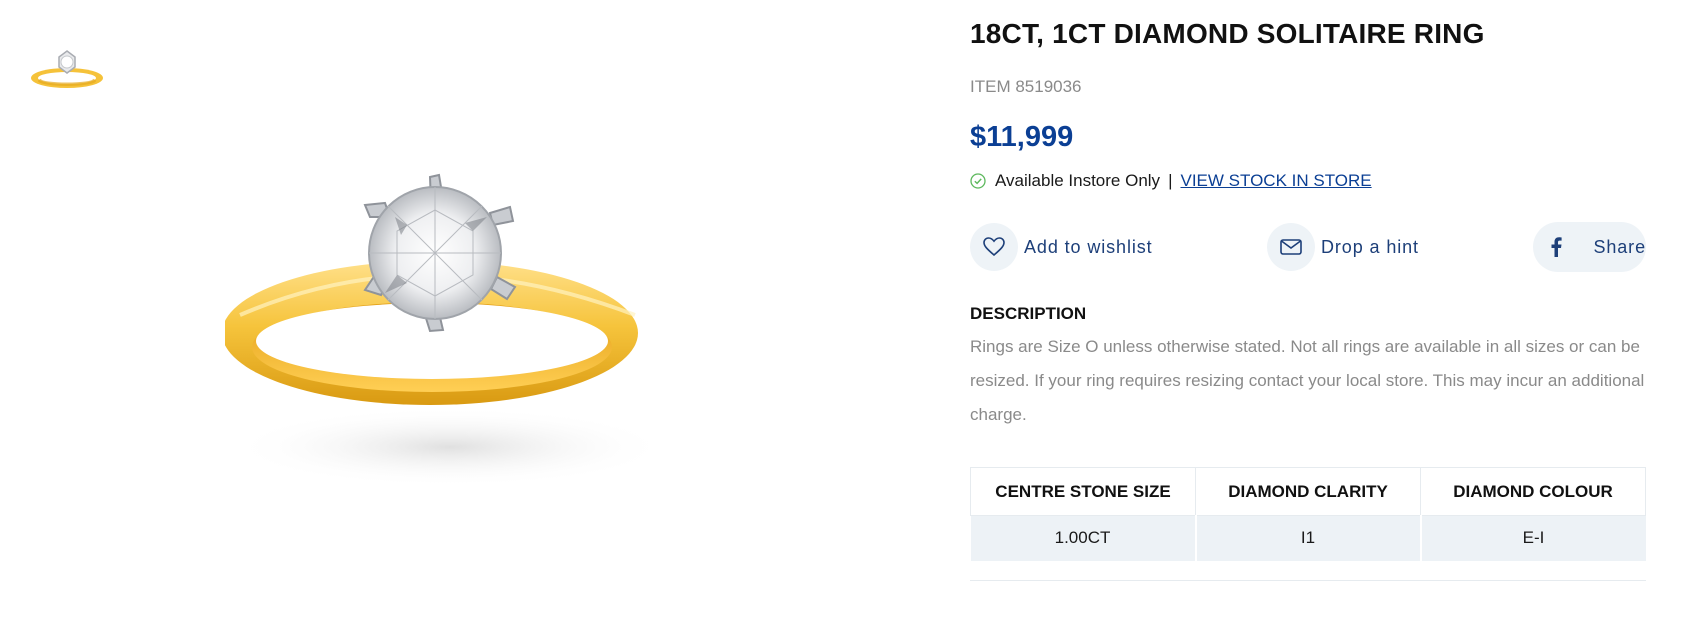 This screenshot has width=1706, height=626. Describe the element at coordinates (446, 330) in the screenshot. I see `ring-image` at that location.